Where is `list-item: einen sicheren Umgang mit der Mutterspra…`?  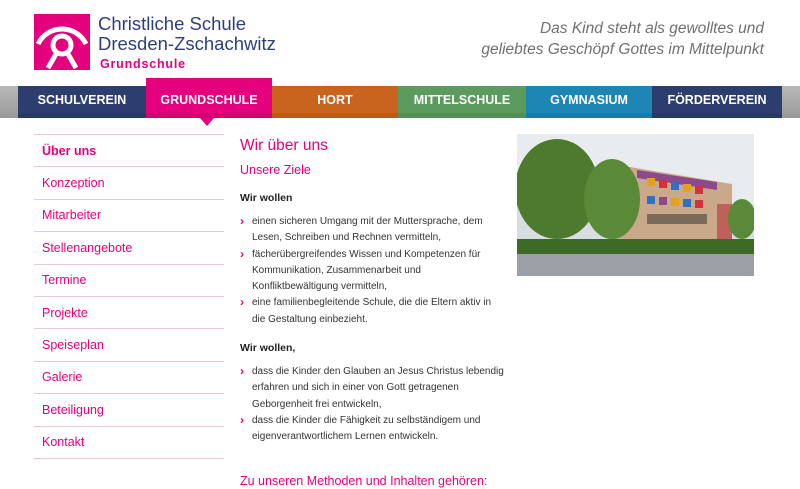 list-item: einen sicheren Umgang mit der Mutterspra… is located at coordinates (372, 230).